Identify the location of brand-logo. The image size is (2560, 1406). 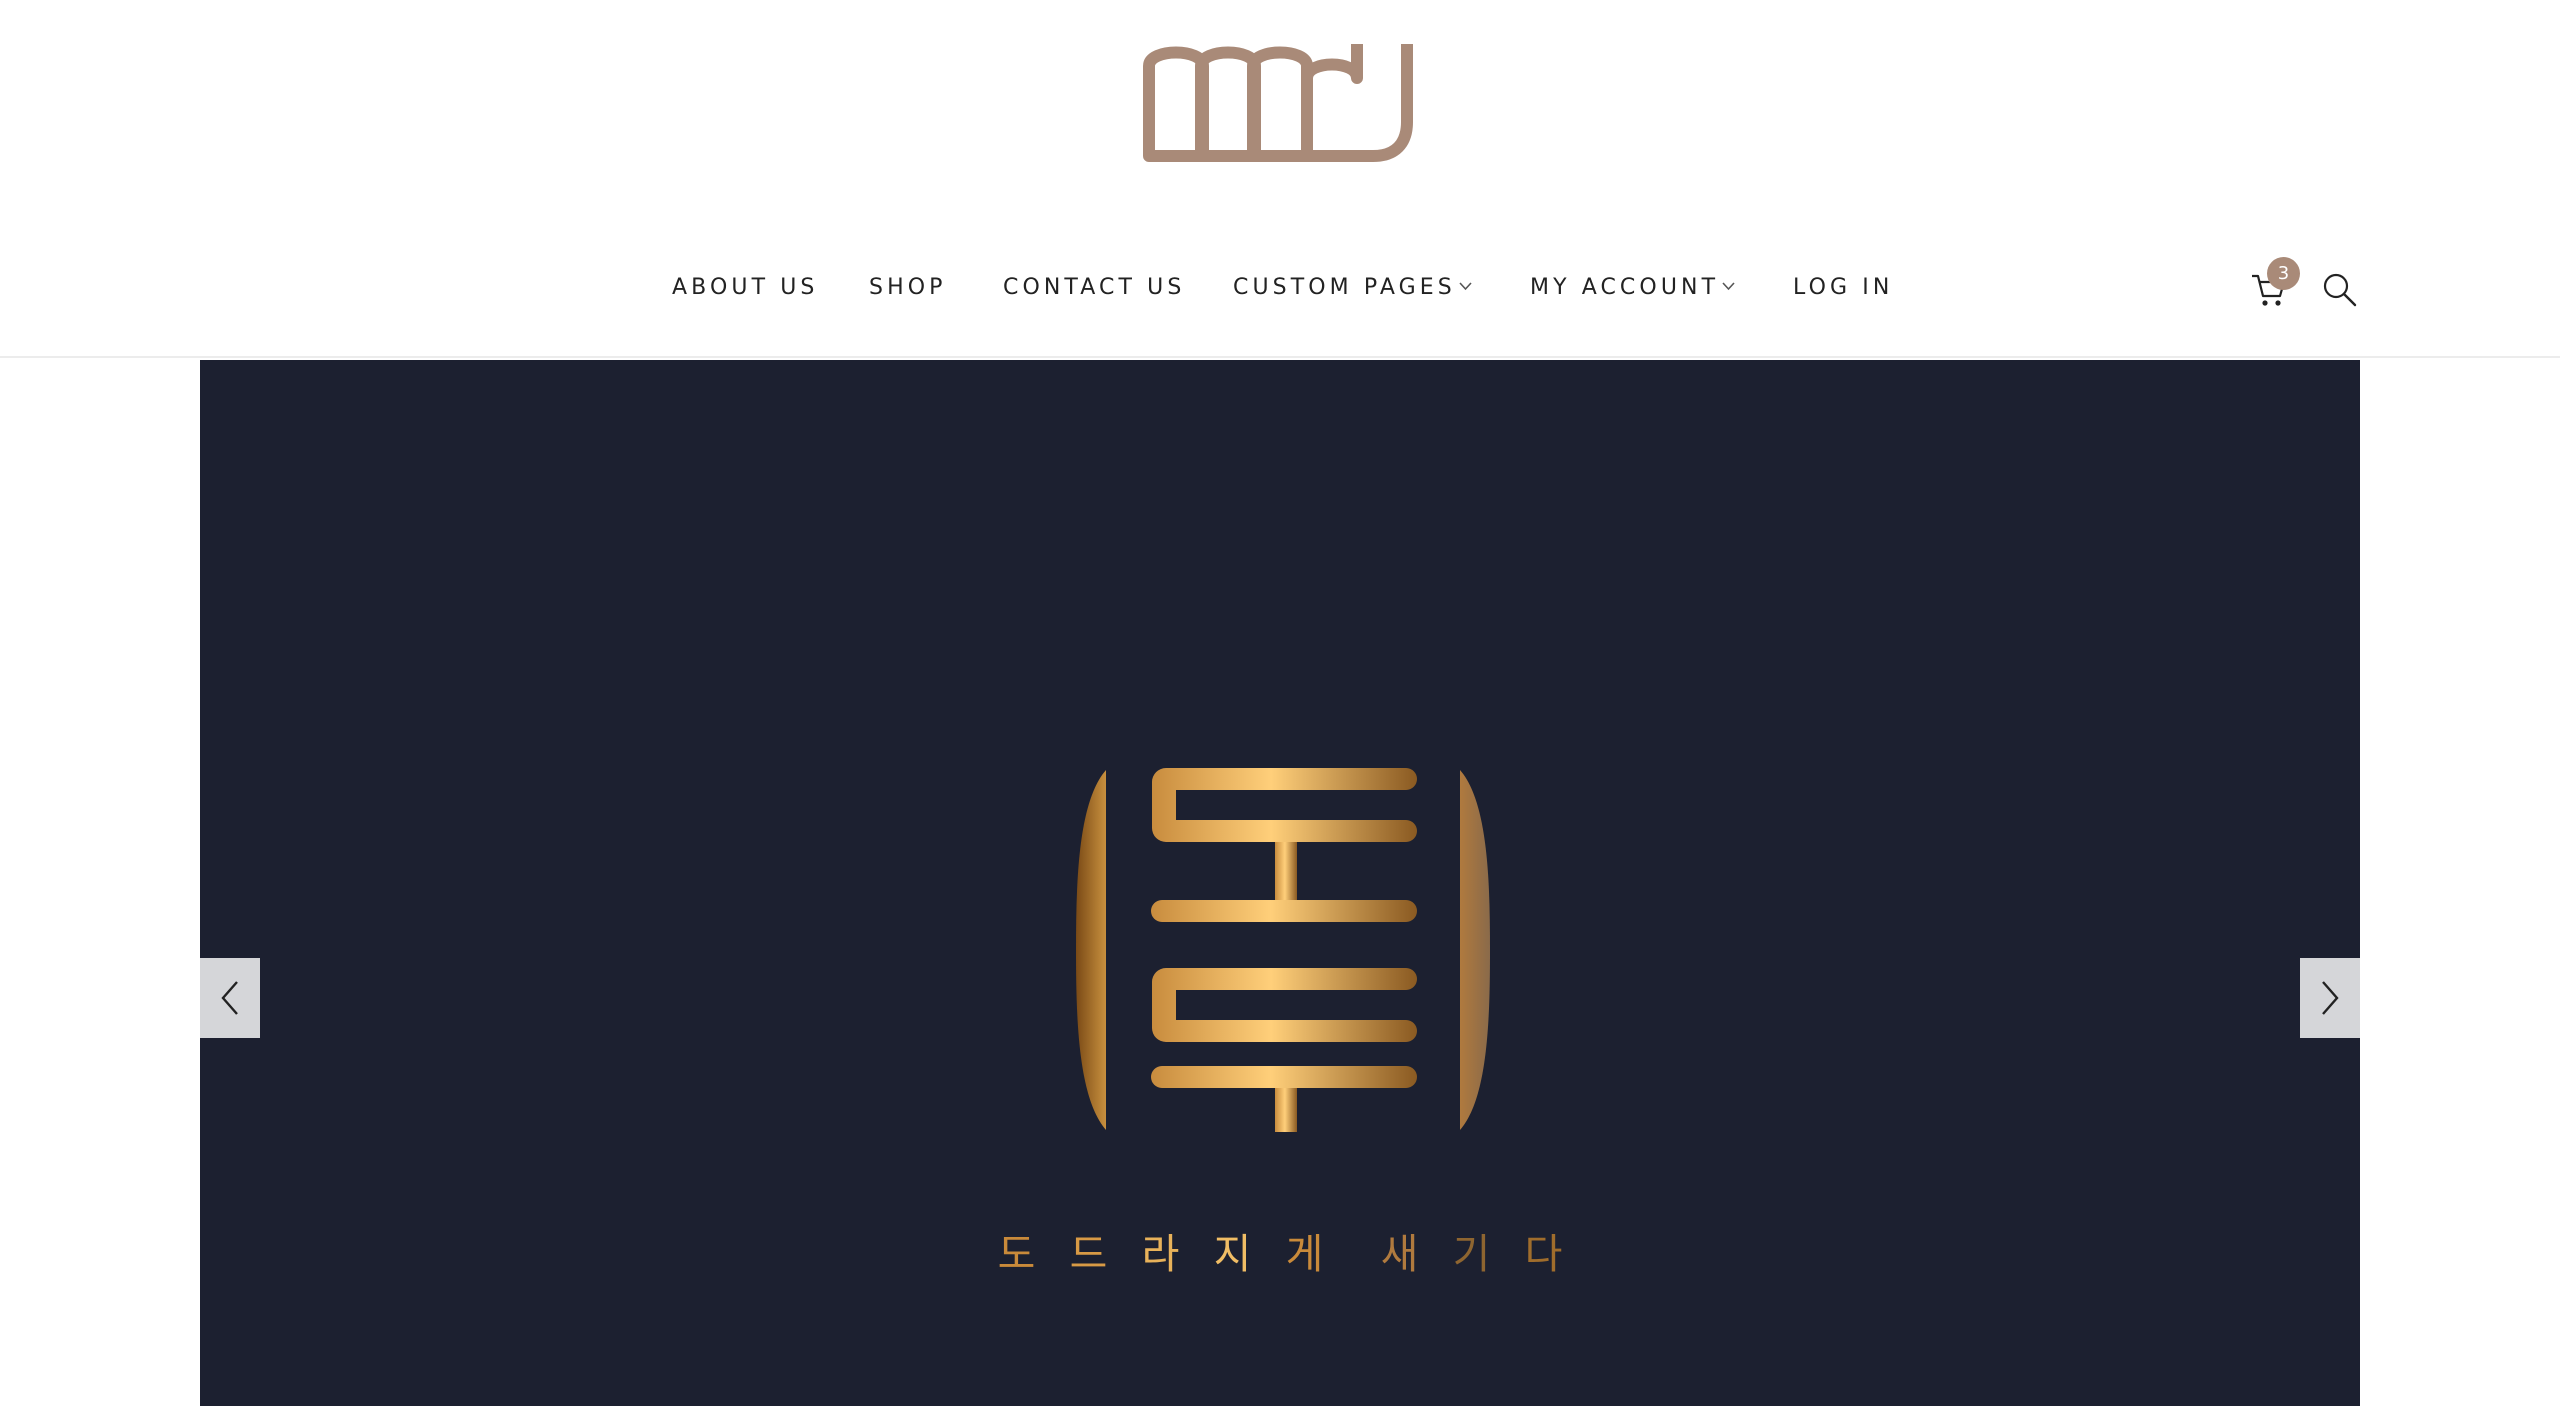
(1281, 100).